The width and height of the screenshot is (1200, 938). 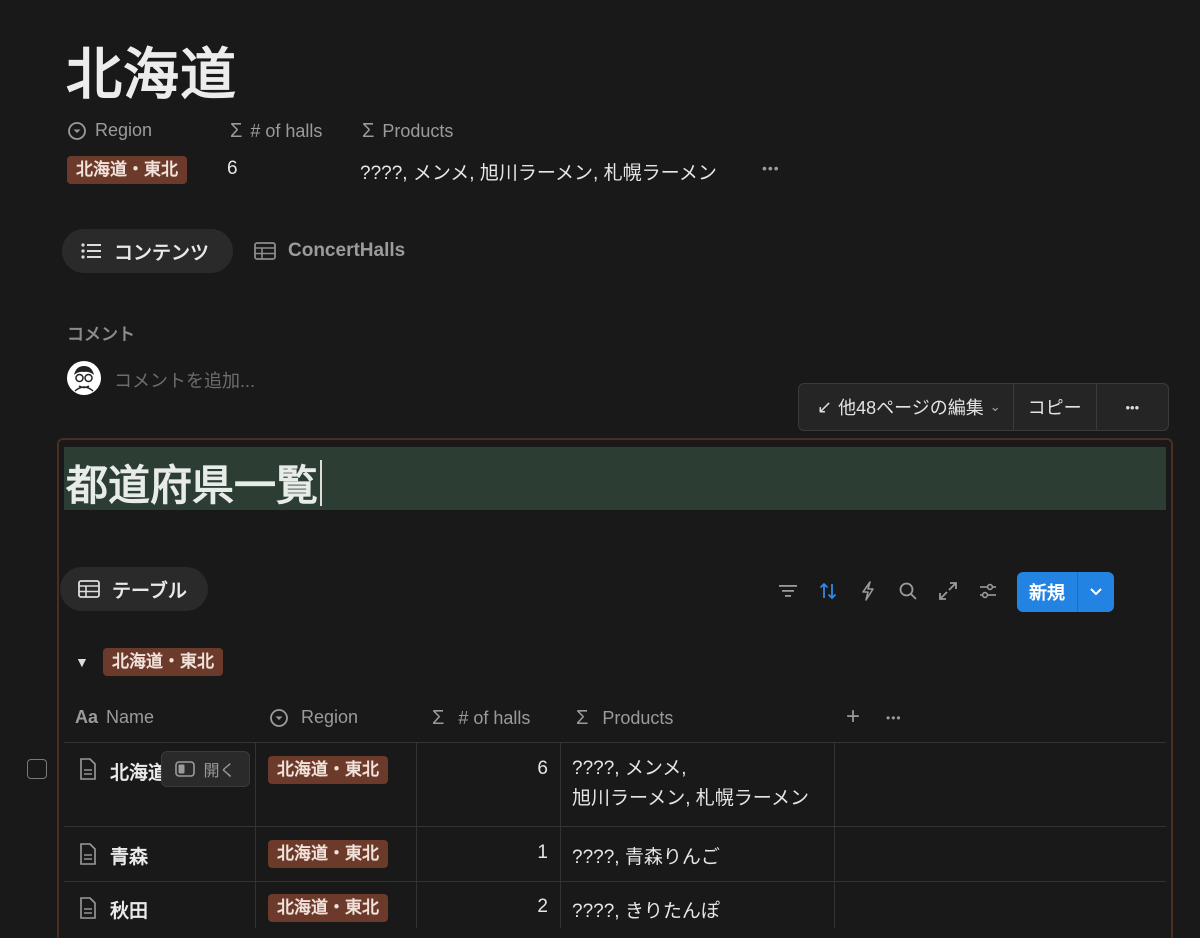 What do you see at coordinates (908, 591) in the screenshot?
I see `search-icon` at bounding box center [908, 591].